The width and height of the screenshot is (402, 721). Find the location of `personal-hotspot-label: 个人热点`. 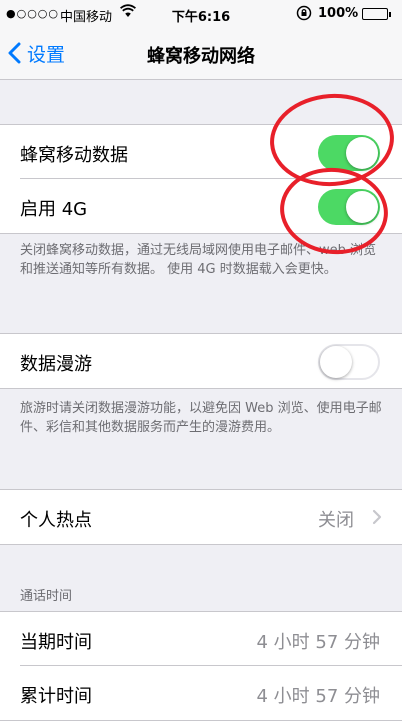

personal-hotspot-label: 个人热点 is located at coordinates (56, 520).